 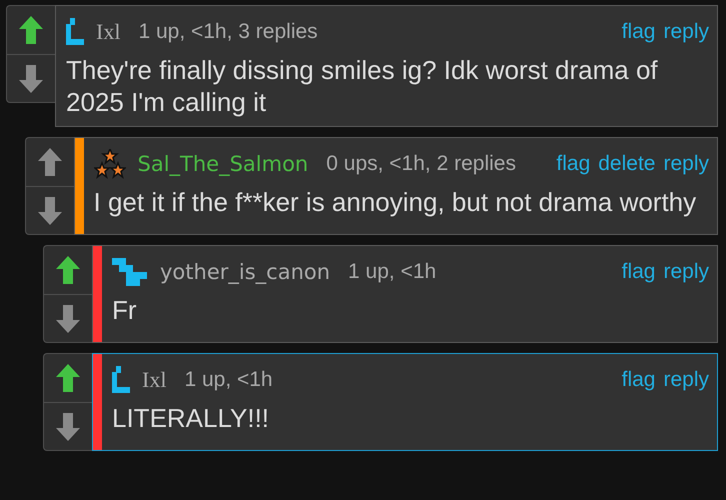 What do you see at coordinates (245, 272) in the screenshot?
I see `username: yother_is_canon` at bounding box center [245, 272].